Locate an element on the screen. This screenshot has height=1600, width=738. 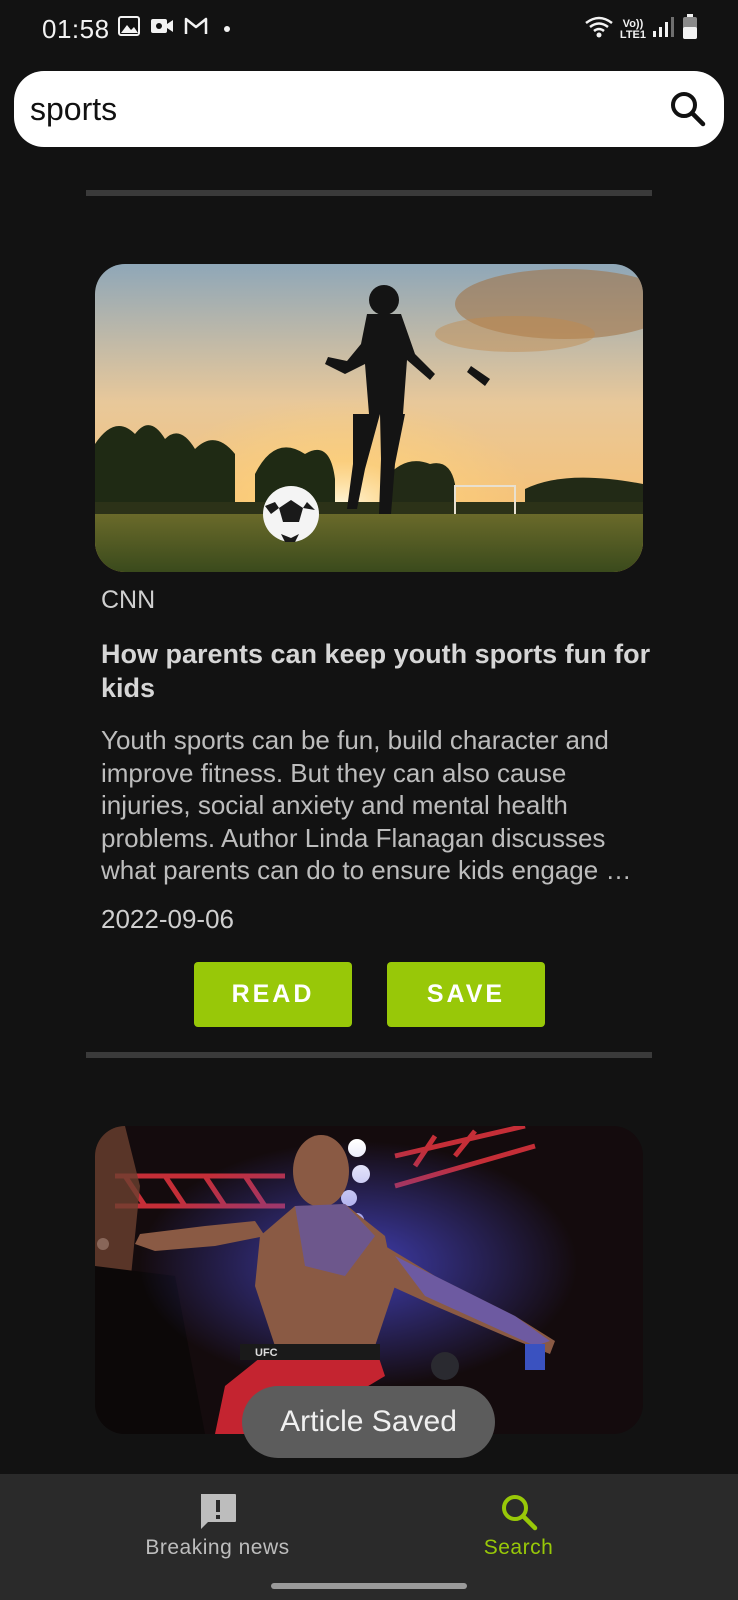
feedback-icon is located at coordinates (218, 1511).